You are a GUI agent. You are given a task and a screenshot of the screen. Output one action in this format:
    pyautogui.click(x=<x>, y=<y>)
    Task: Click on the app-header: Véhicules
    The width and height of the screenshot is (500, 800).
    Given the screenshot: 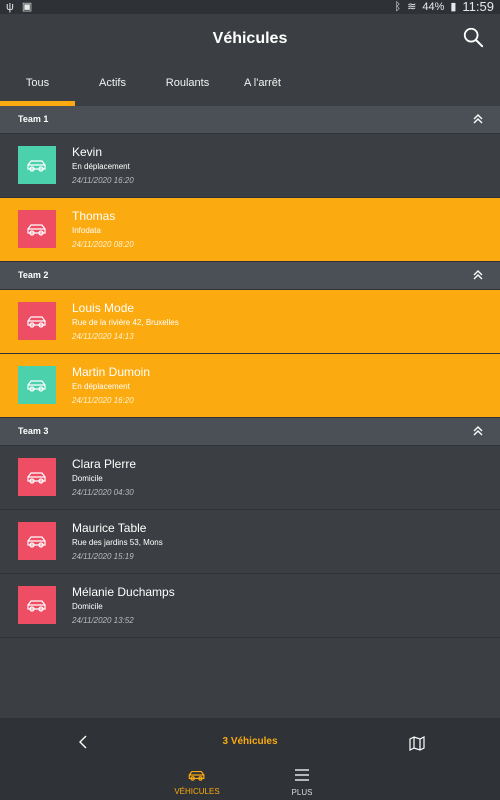 What is the action you would take?
    pyautogui.click(x=250, y=40)
    